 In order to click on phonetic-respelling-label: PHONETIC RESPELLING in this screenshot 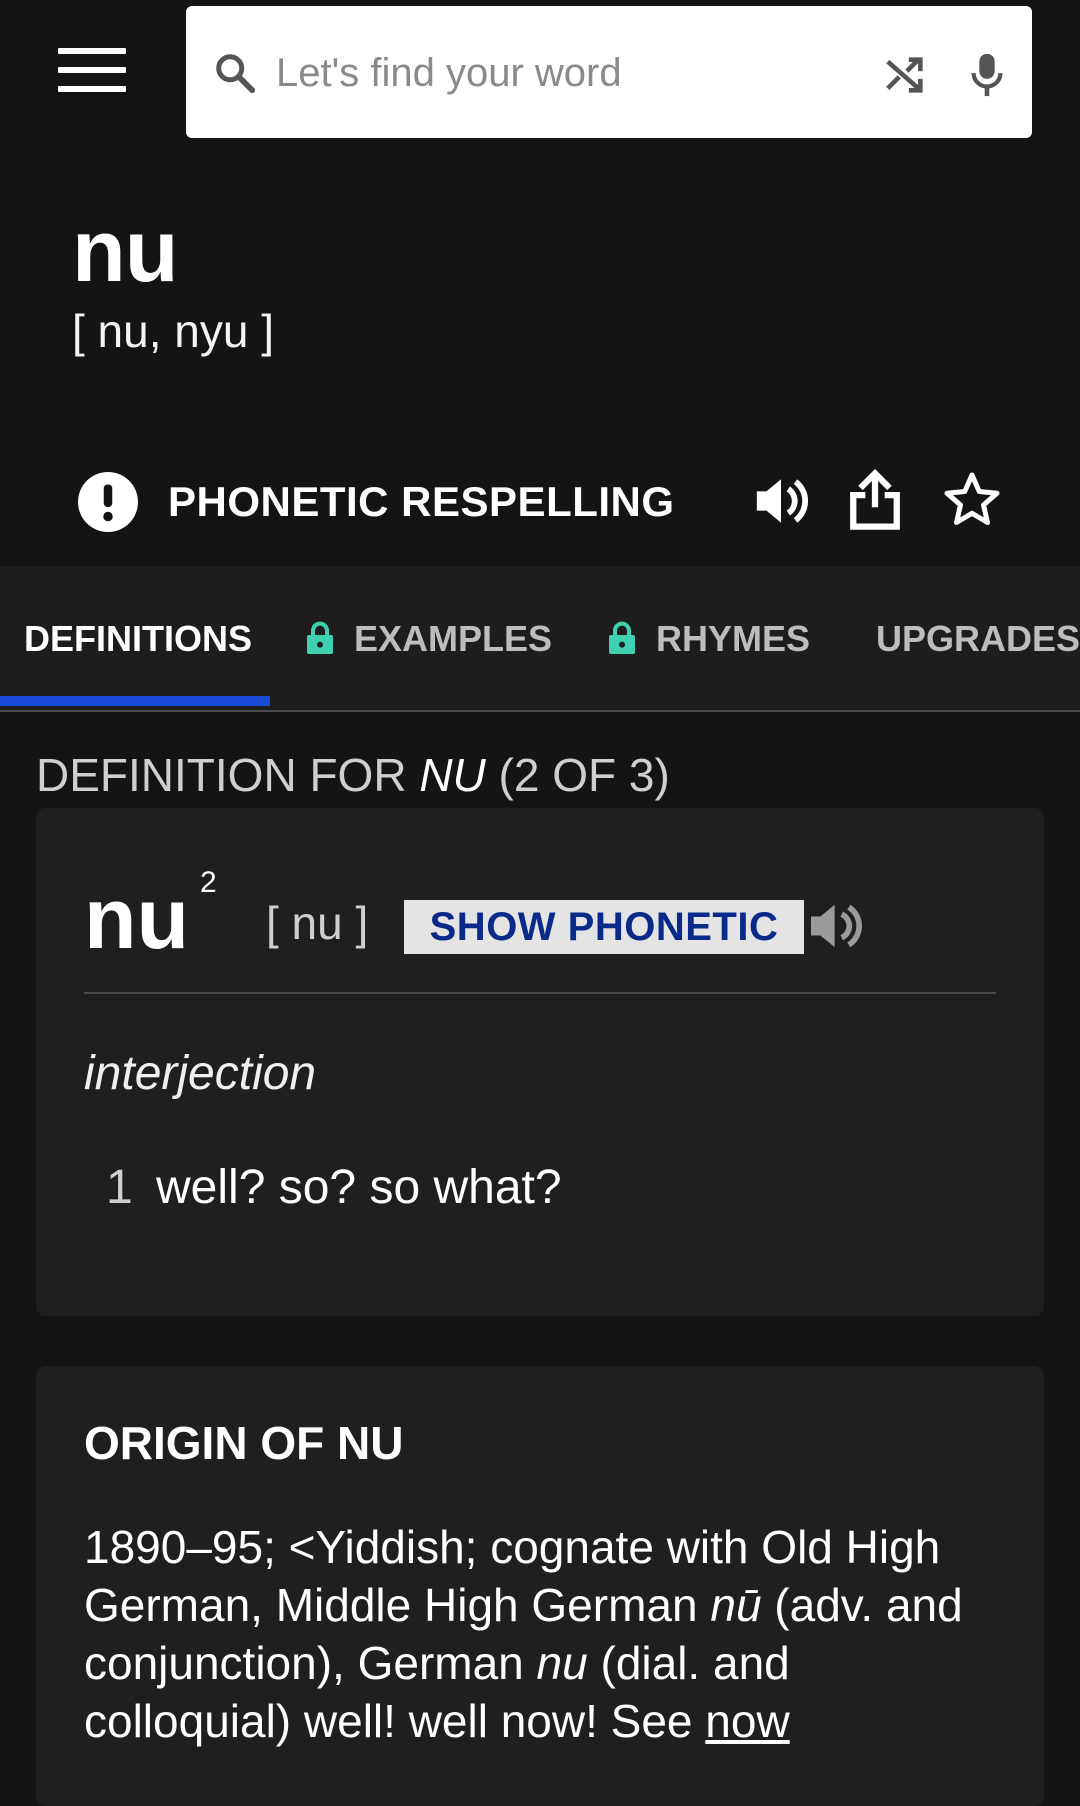, I will do `click(421, 501)`.